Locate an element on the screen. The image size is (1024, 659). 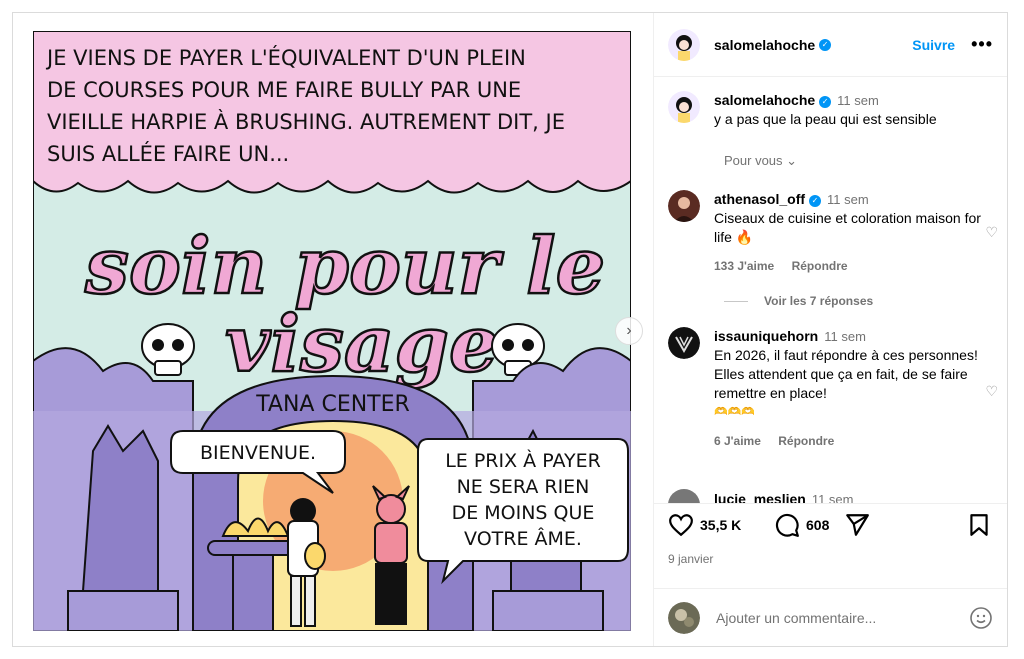
comic-devil-figure is located at coordinates (391, 555).